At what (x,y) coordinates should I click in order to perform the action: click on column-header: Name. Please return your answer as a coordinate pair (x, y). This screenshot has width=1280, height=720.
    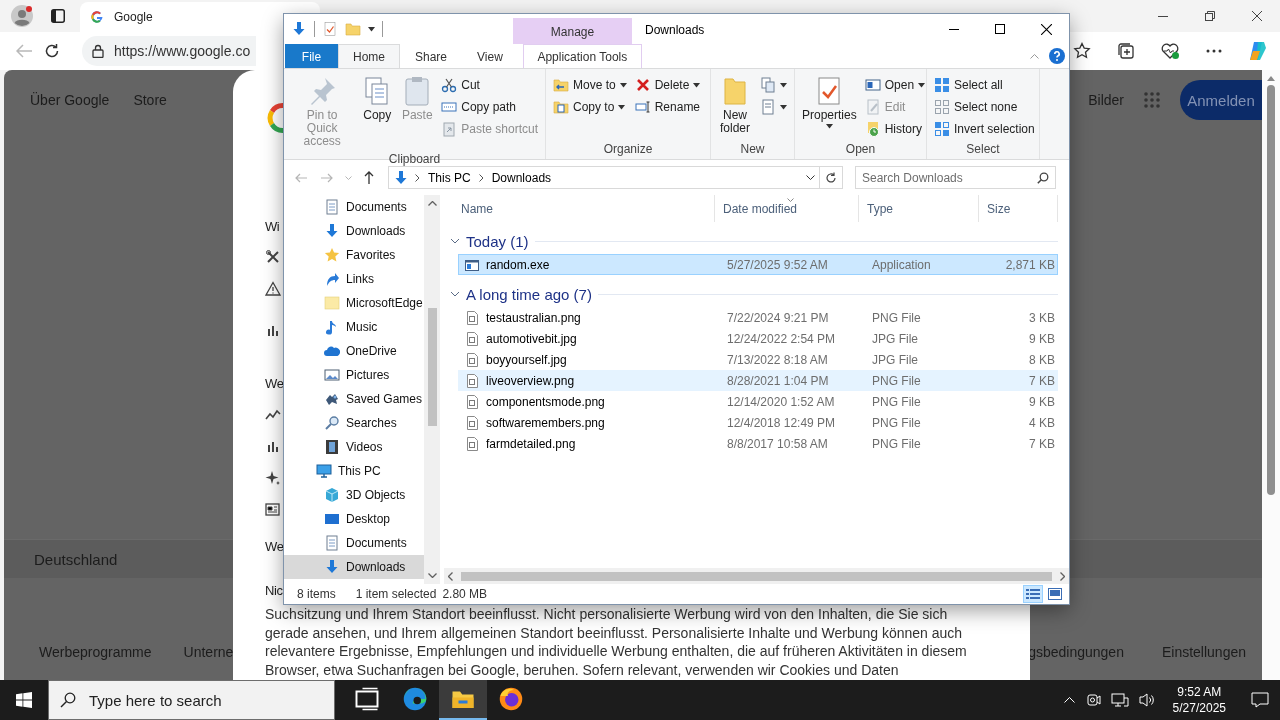
    Looking at the image, I should click on (584, 208).